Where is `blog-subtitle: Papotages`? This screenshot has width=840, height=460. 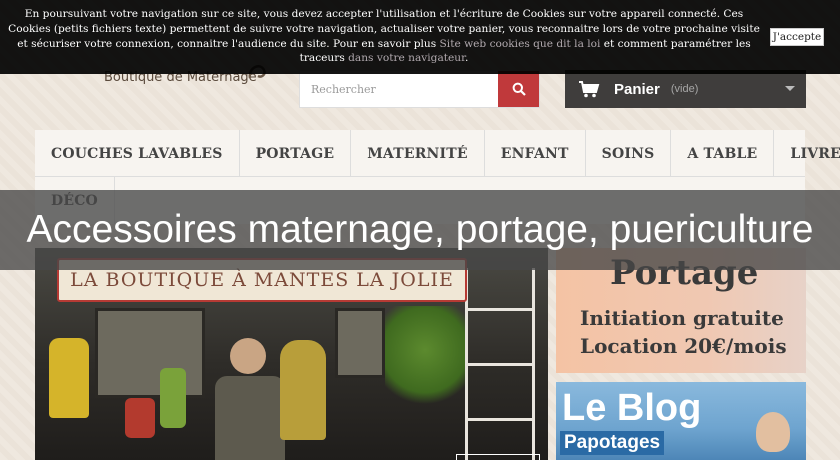 blog-subtitle: Papotages is located at coordinates (612, 443).